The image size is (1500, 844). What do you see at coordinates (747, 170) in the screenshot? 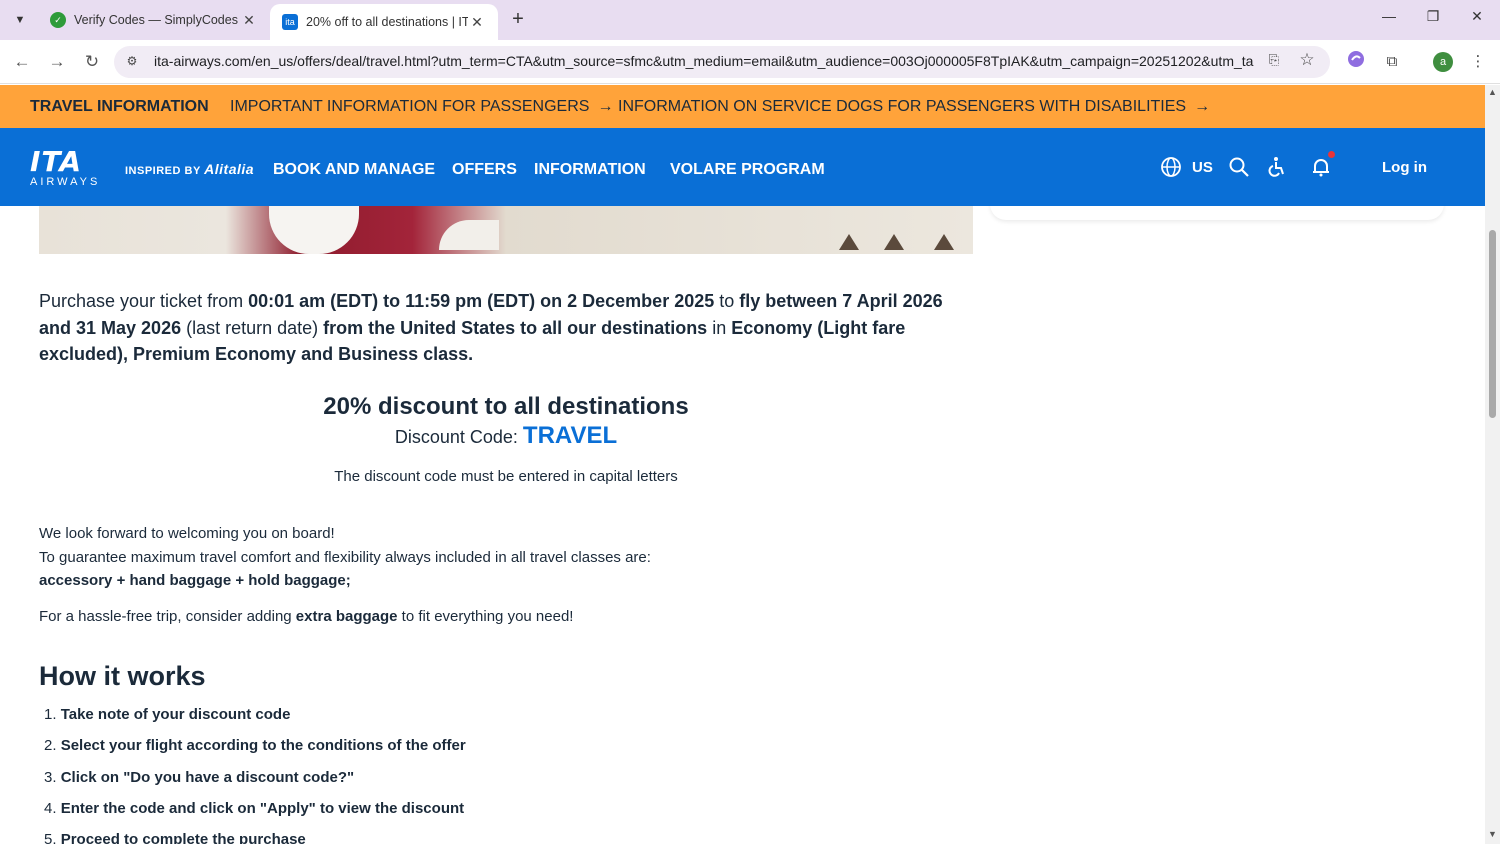
I see `nav-volare-program: VOLARE PROGRAM` at bounding box center [747, 170].